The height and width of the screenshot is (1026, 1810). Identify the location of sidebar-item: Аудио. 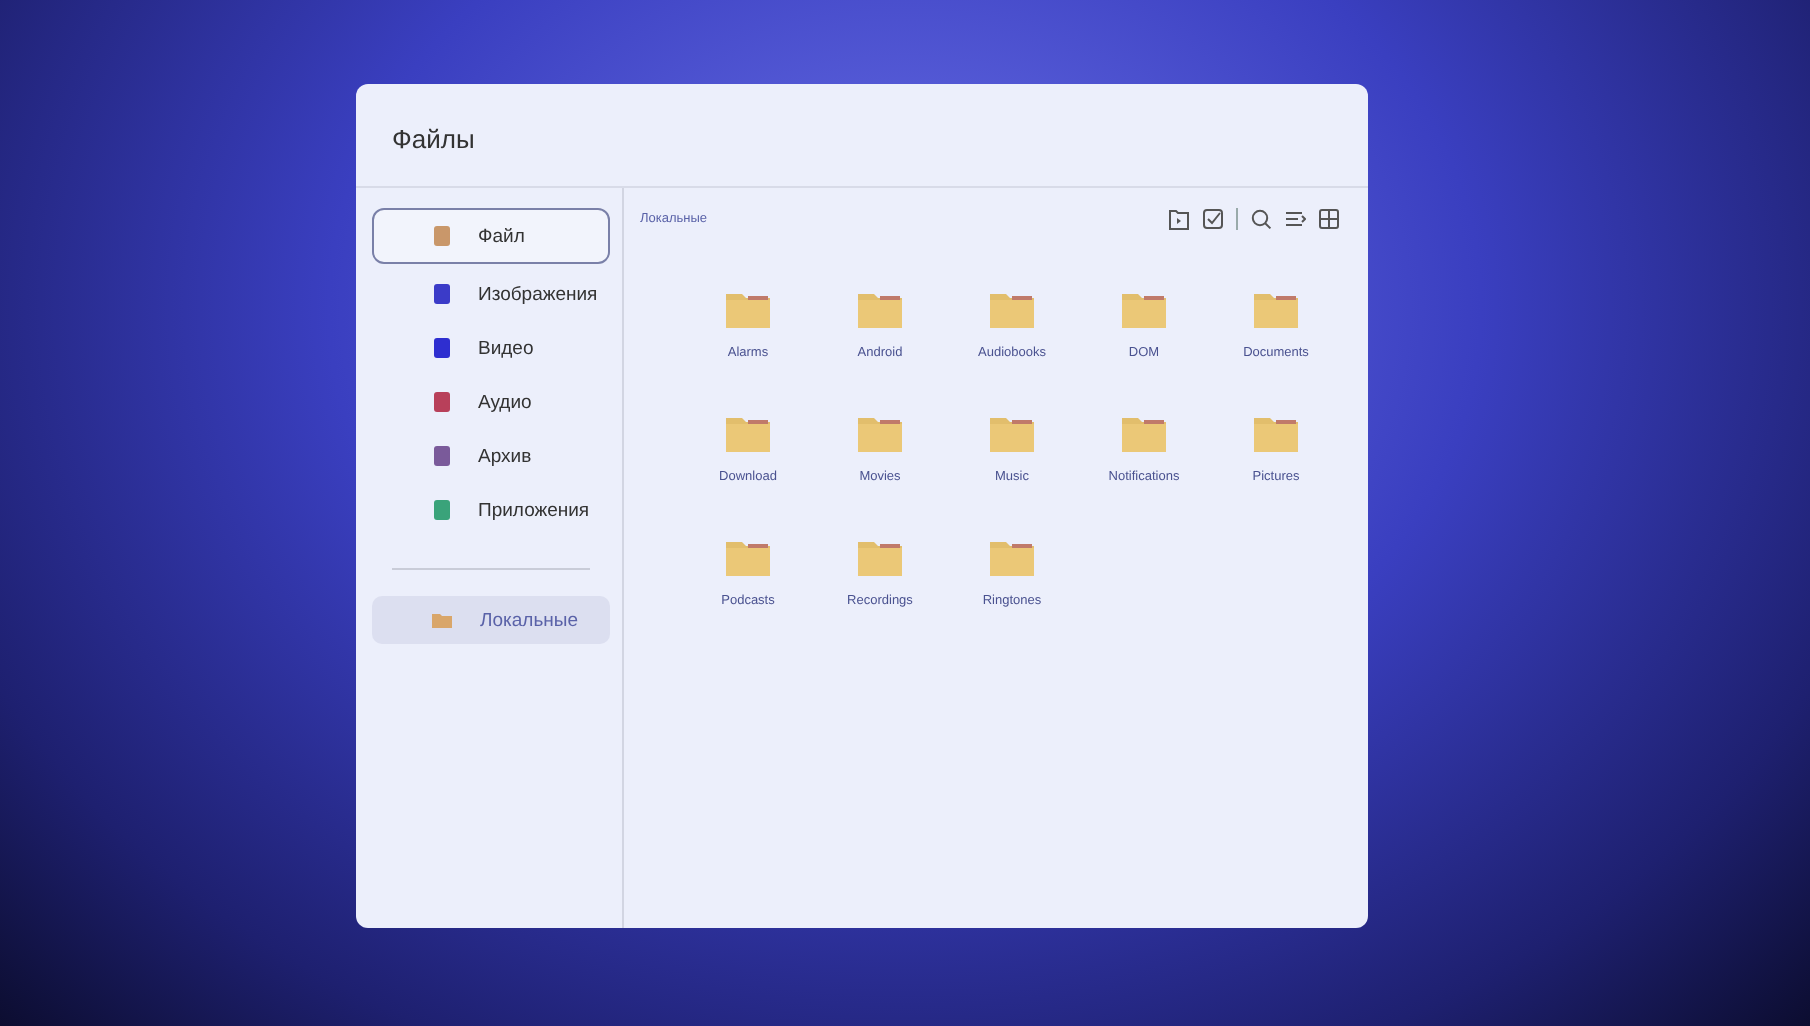
(491, 402).